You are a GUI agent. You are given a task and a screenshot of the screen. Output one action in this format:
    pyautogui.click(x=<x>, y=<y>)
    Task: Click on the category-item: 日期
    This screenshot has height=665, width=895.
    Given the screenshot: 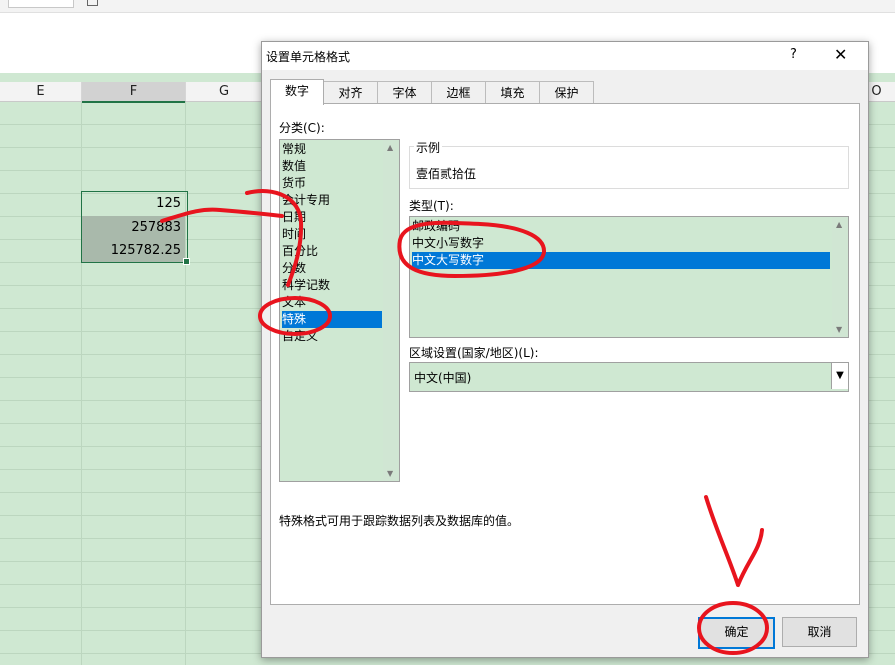 What is the action you would take?
    pyautogui.click(x=332, y=217)
    